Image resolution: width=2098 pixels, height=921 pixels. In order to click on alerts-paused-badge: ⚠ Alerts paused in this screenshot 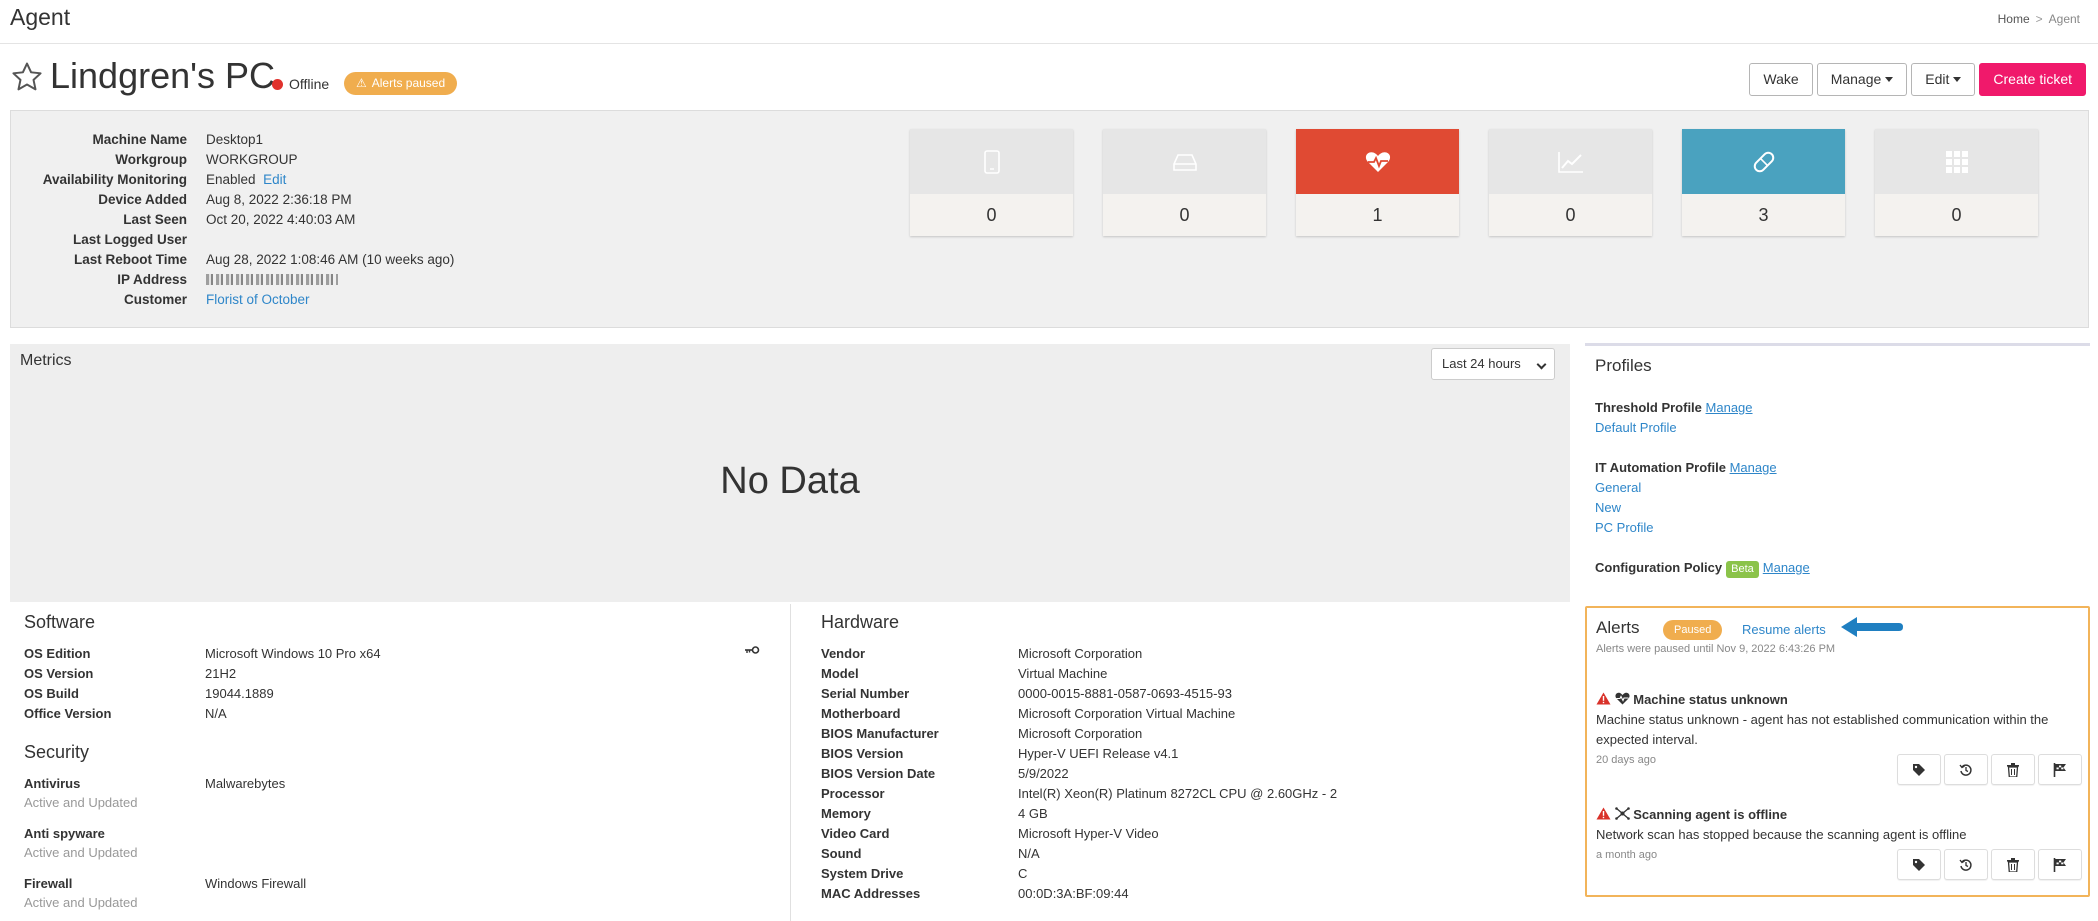, I will do `click(401, 83)`.